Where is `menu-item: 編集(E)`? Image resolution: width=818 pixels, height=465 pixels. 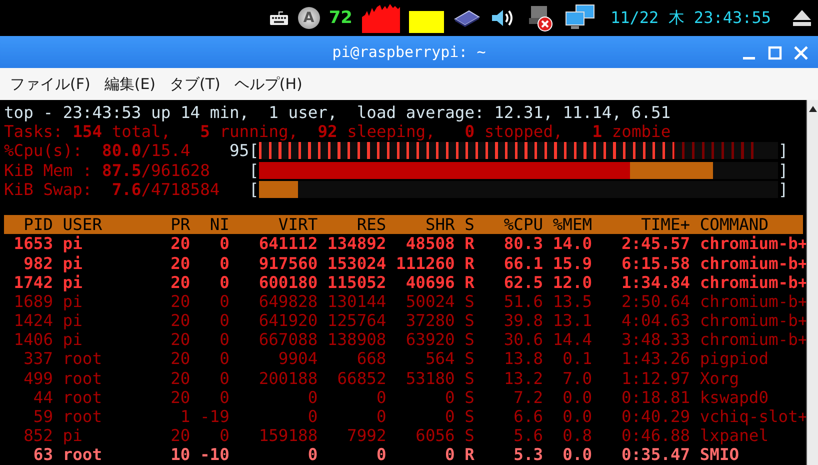
menu-item: 編集(E) is located at coordinates (130, 84).